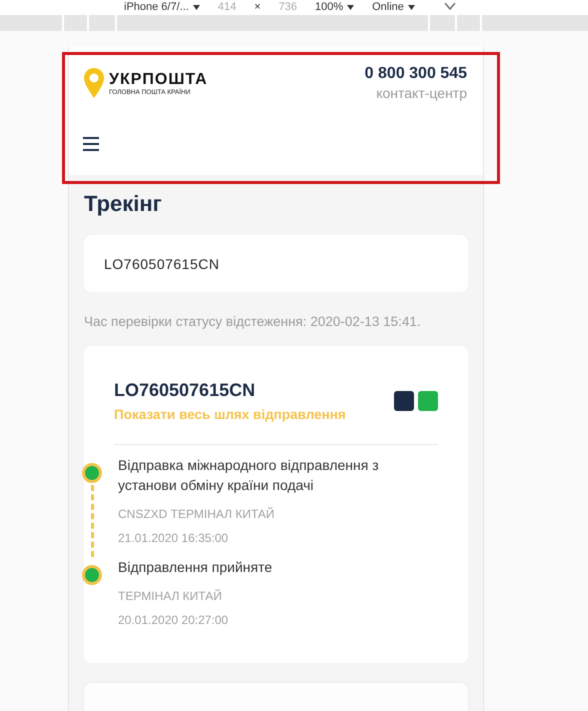  I want to click on event-time: 20.01.2020 20:27:00, so click(174, 620).